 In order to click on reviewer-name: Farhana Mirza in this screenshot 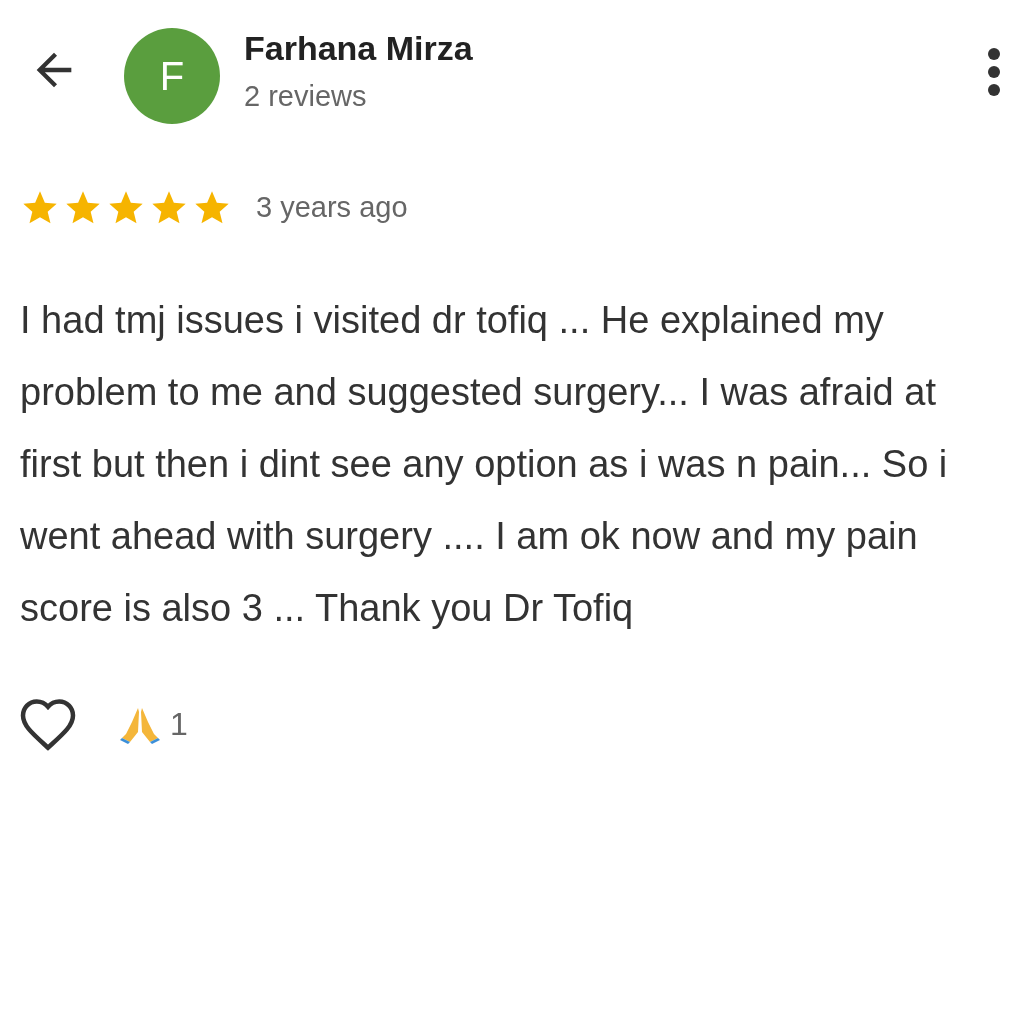, I will do `click(358, 49)`.